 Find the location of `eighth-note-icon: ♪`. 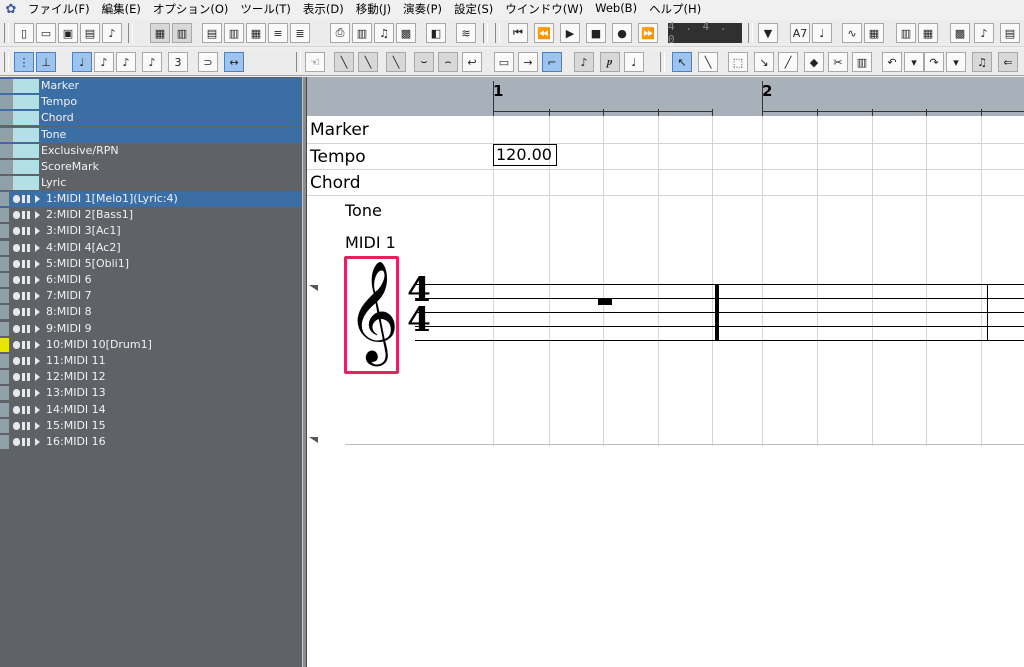

eighth-note-icon: ♪ is located at coordinates (104, 62).